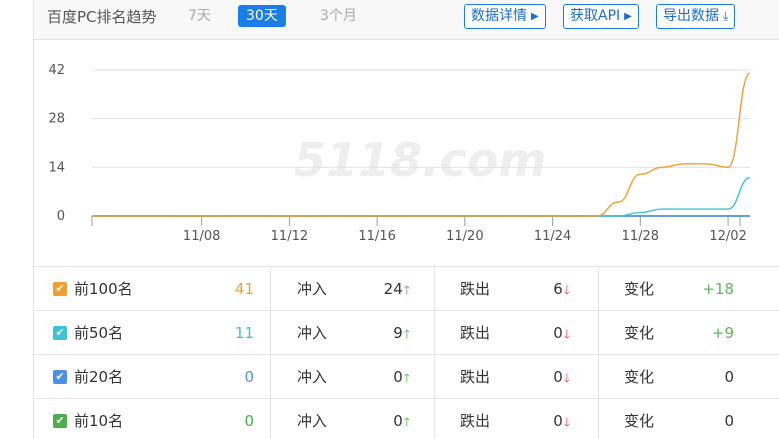 The height and width of the screenshot is (439, 779). Describe the element at coordinates (499, 16) in the screenshot. I see `data-details-label: 数据详情` at that location.